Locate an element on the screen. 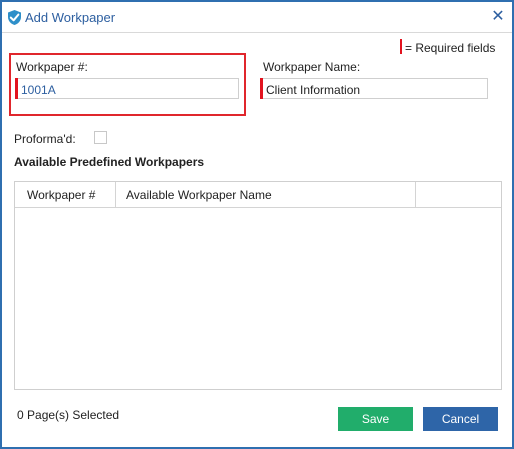 The width and height of the screenshot is (514, 449). close-button: ✕ is located at coordinates (498, 17).